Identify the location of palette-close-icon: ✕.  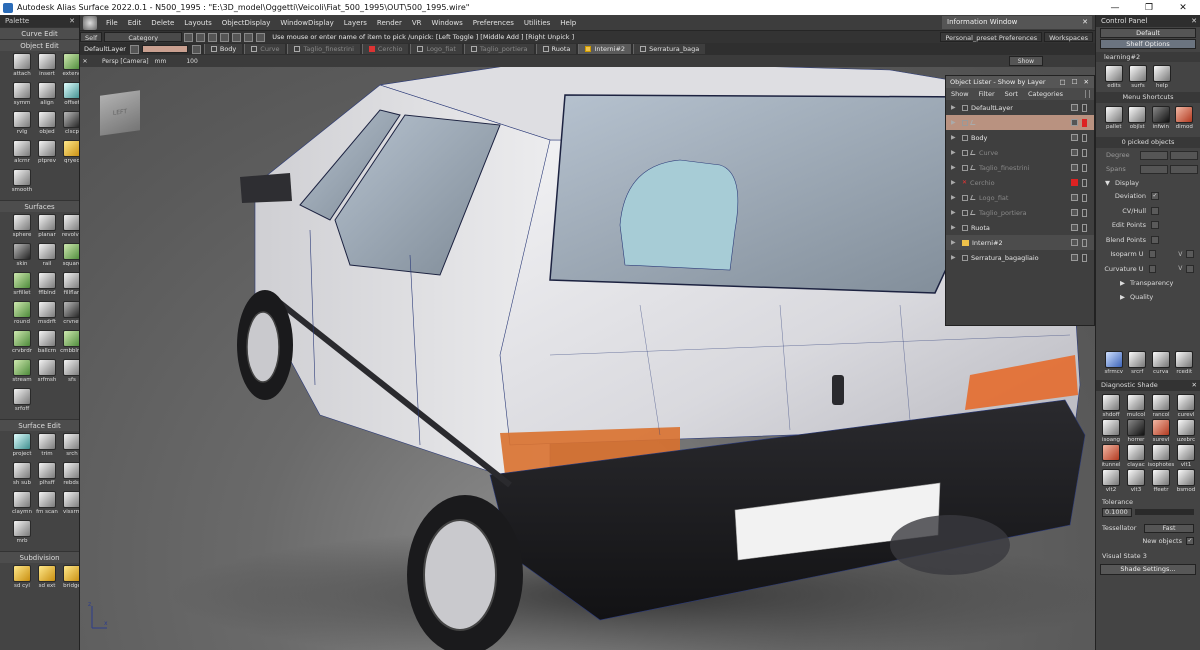
(72, 21).